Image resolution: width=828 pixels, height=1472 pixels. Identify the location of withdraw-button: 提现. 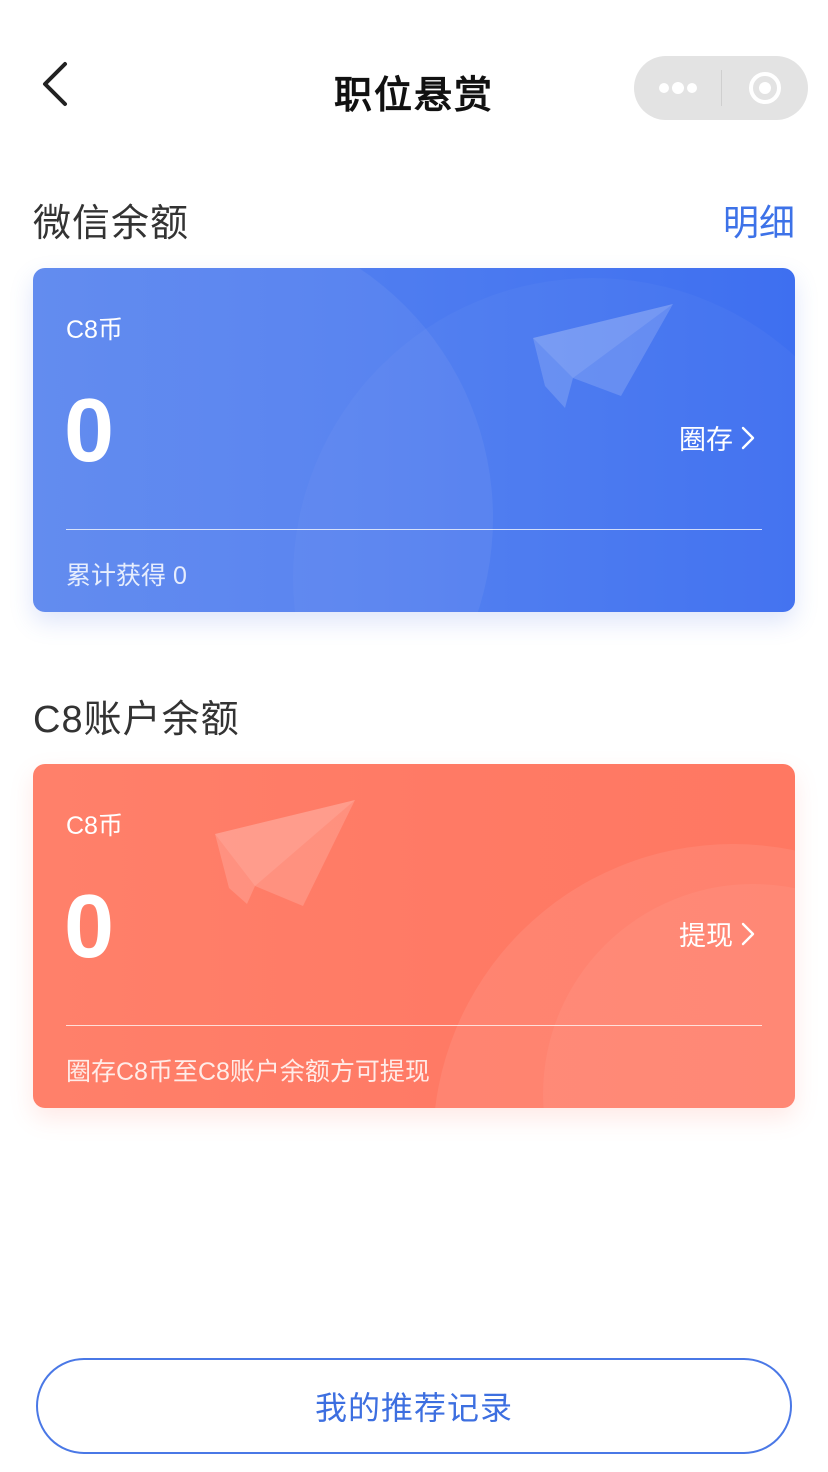
(717, 933).